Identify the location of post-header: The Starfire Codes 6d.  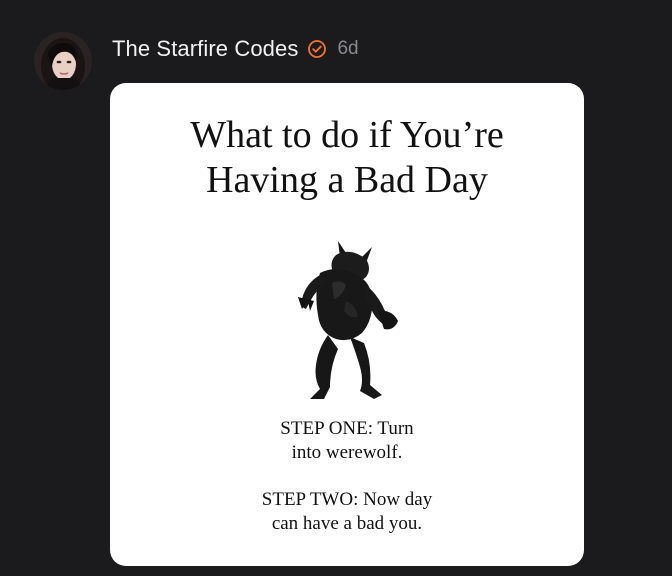
(196, 61).